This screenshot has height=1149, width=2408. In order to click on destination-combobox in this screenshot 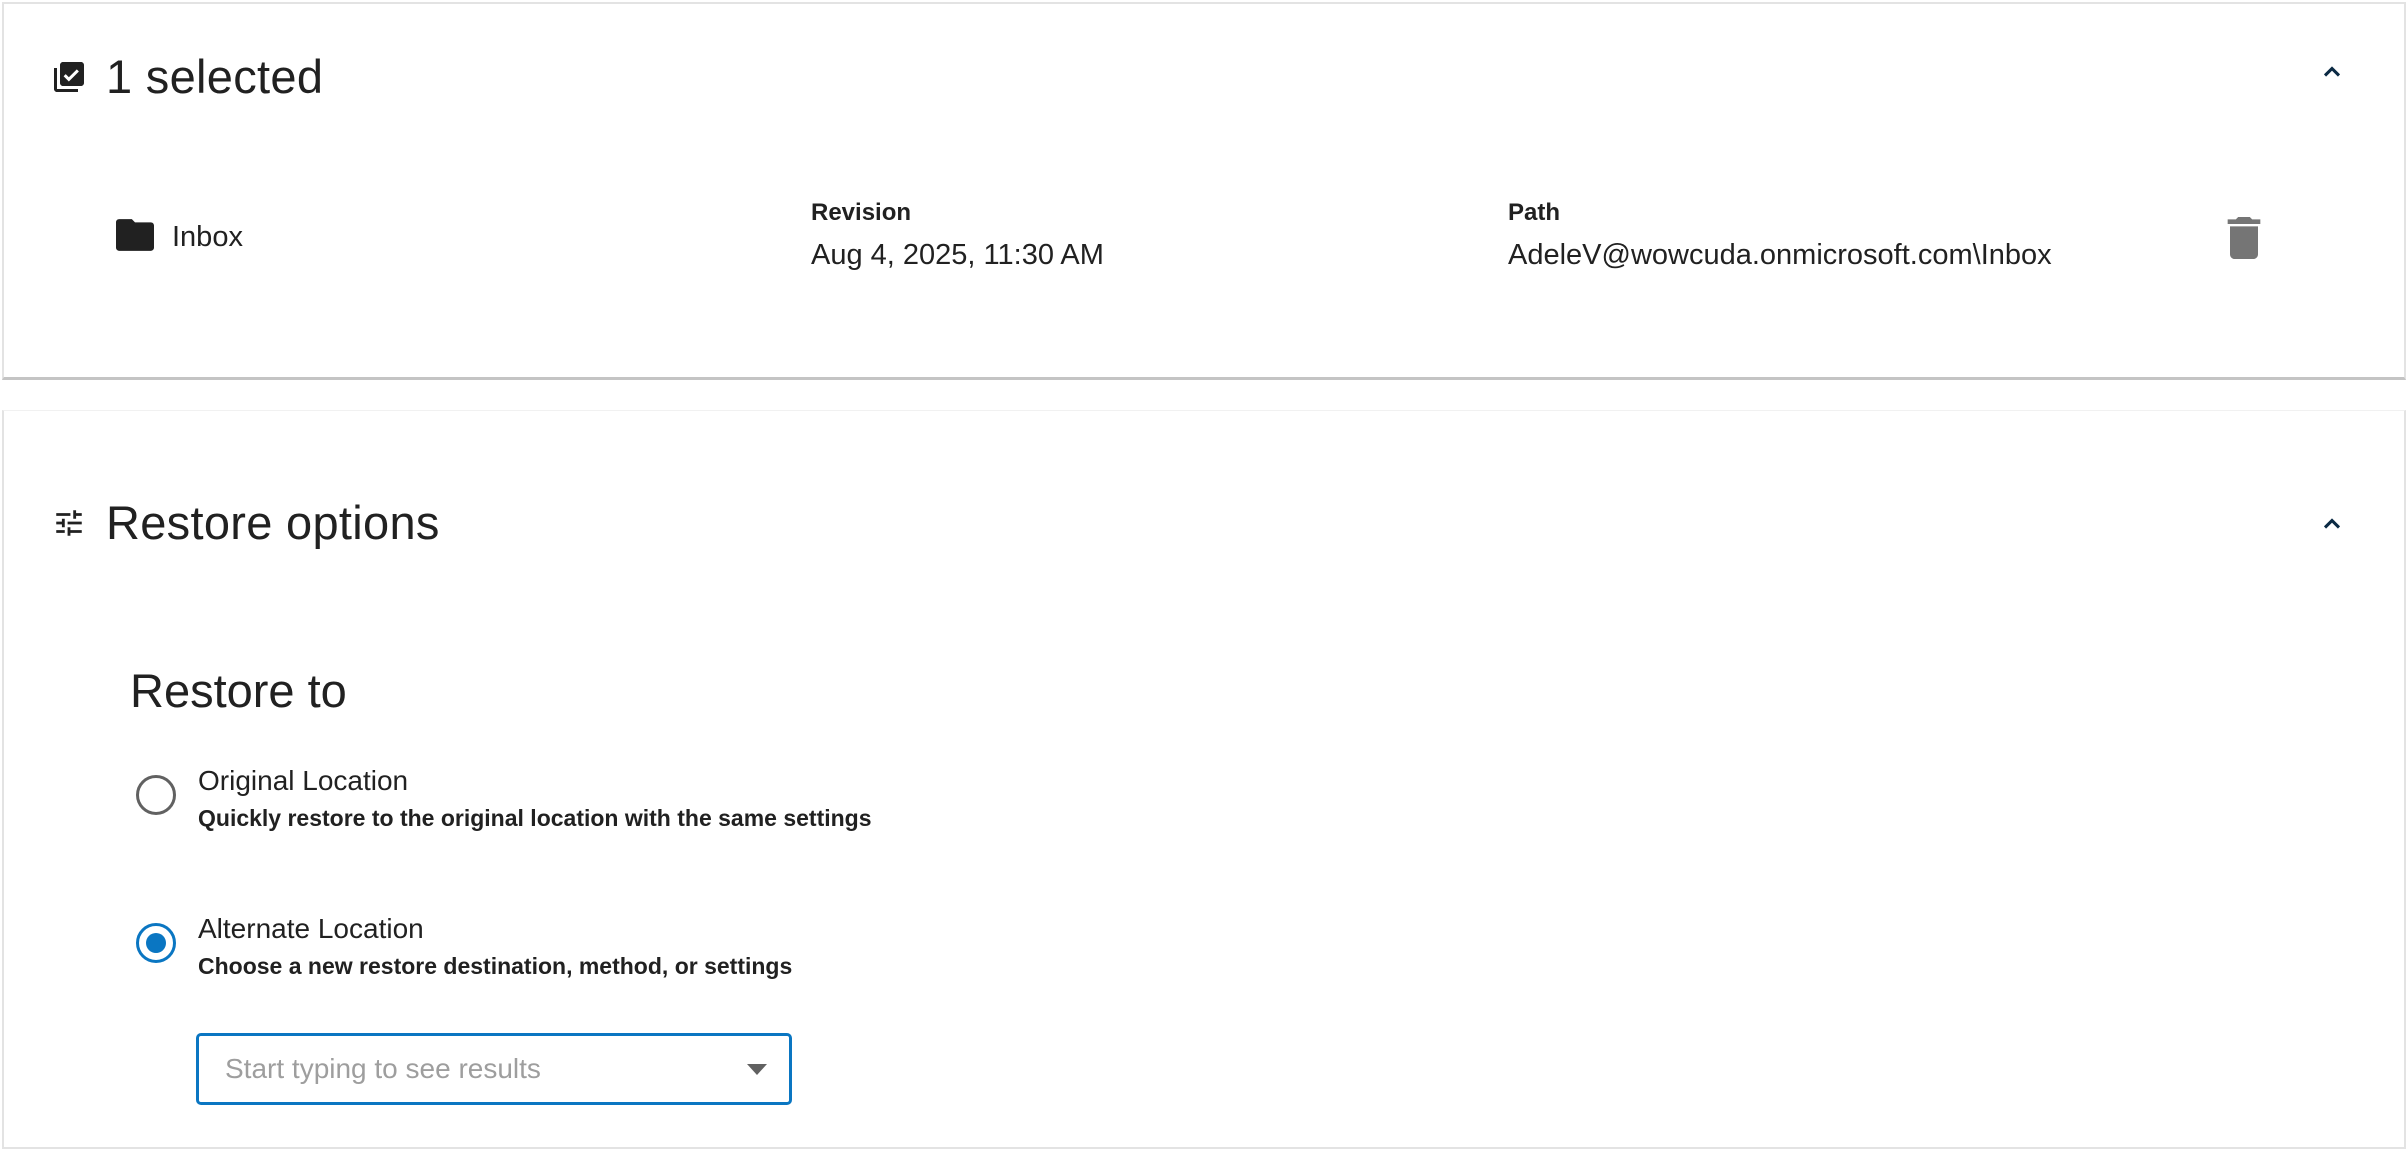, I will do `click(494, 1069)`.